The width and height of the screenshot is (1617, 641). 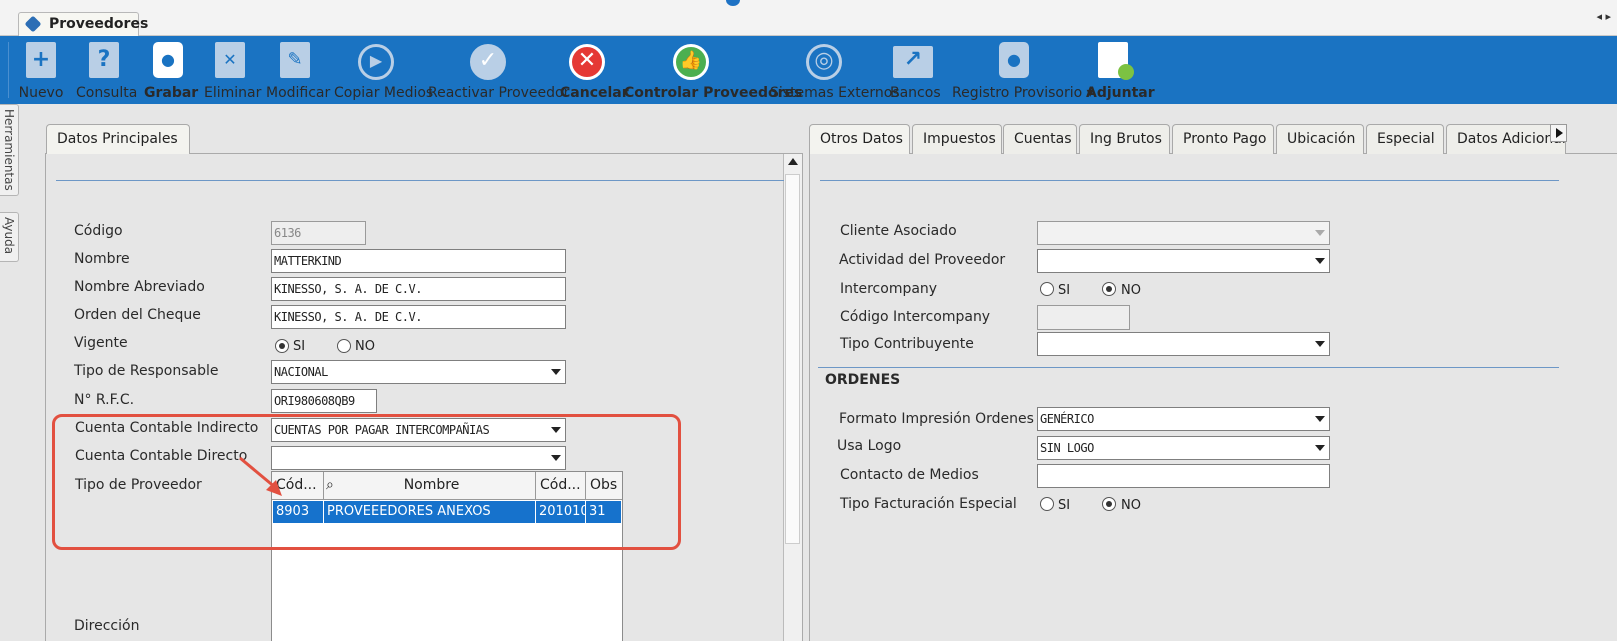 What do you see at coordinates (101, 343) in the screenshot?
I see `label-vigente: Vigente` at bounding box center [101, 343].